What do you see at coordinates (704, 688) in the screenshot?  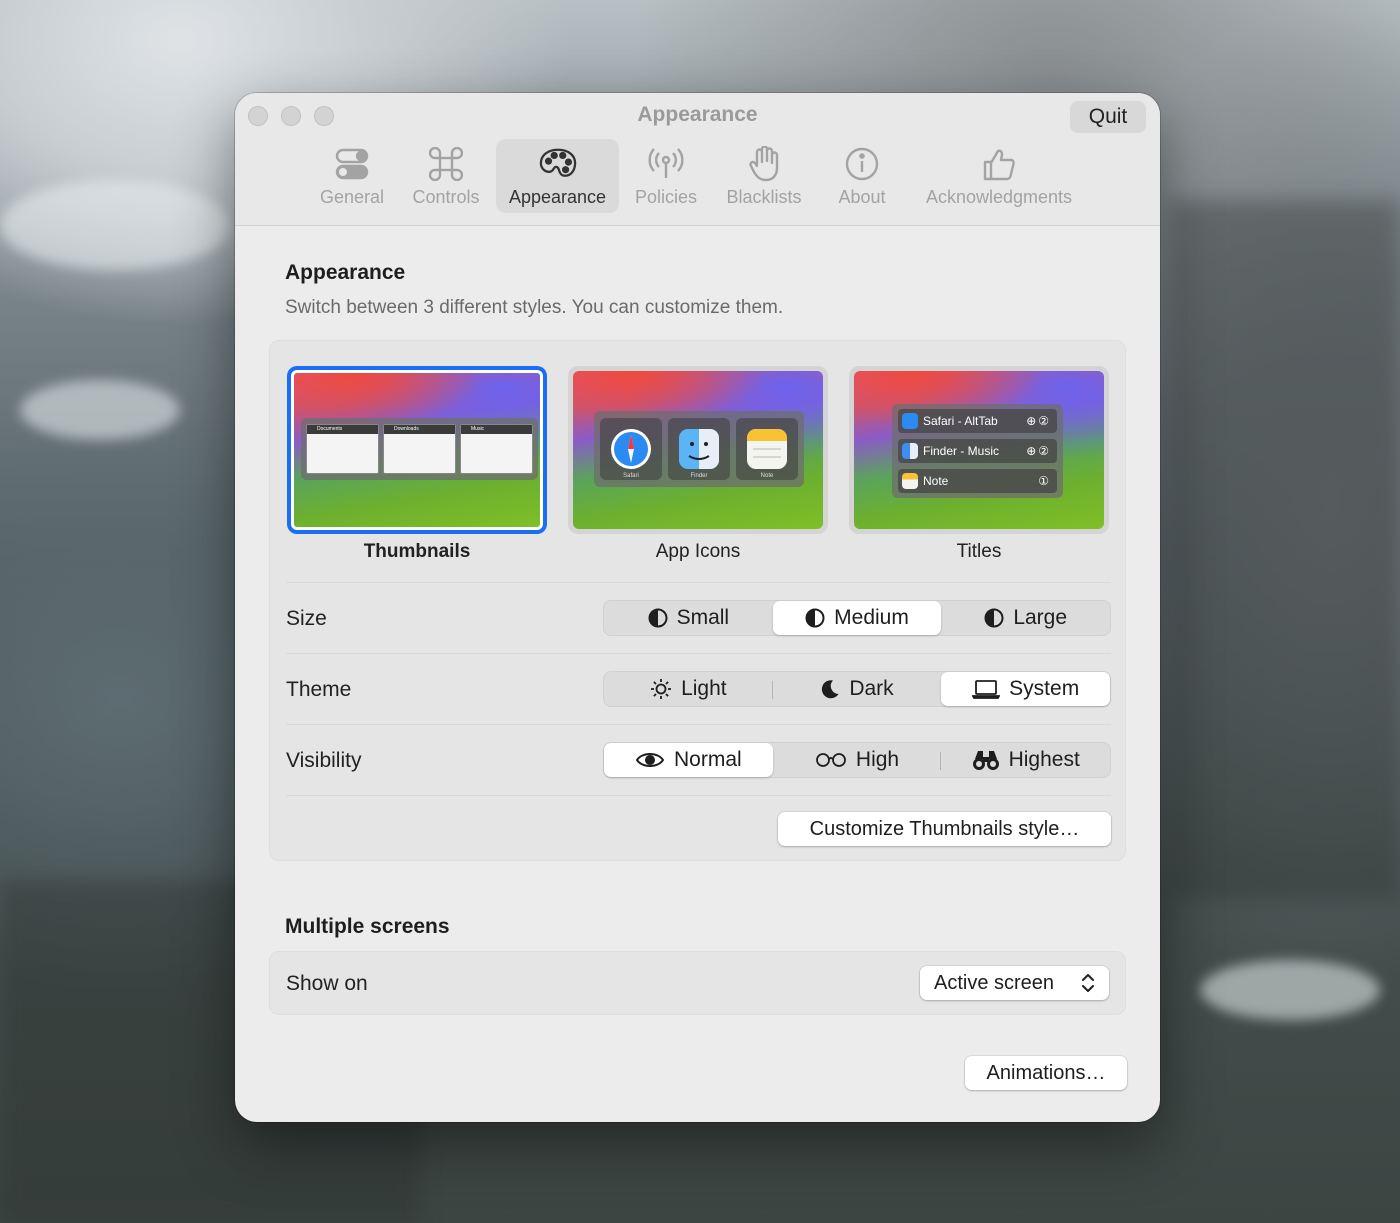 I see `theme-light-label: Light` at bounding box center [704, 688].